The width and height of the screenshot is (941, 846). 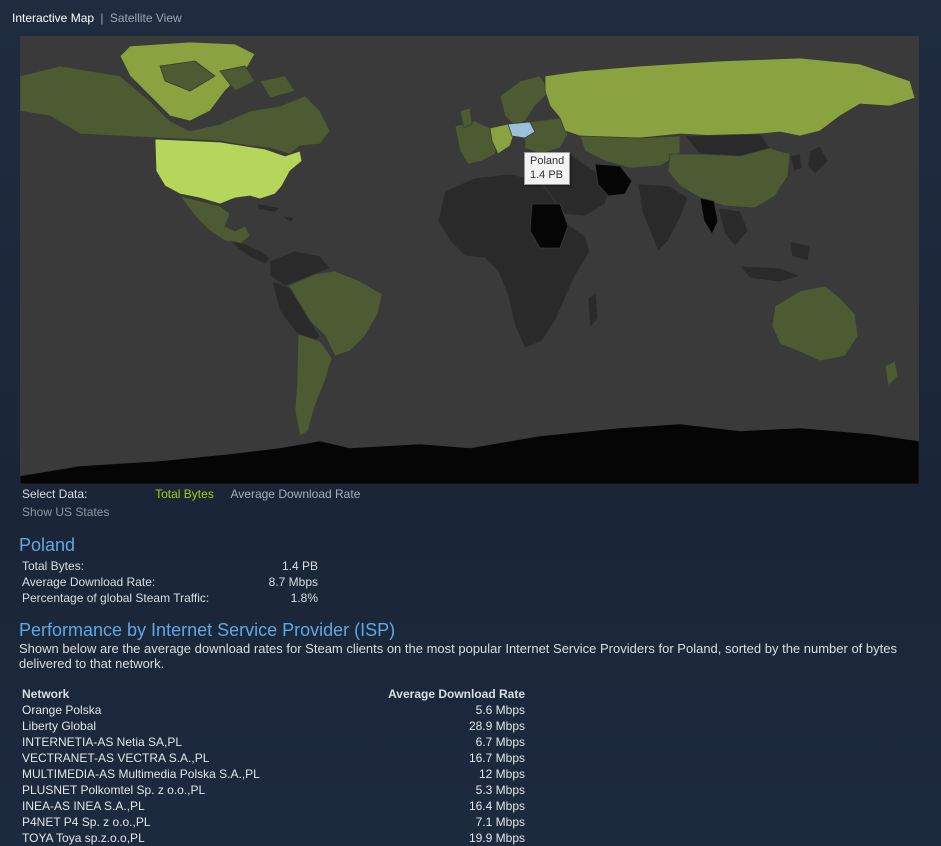 What do you see at coordinates (496, 758) in the screenshot?
I see `isp-rate: 16.7 Mbps` at bounding box center [496, 758].